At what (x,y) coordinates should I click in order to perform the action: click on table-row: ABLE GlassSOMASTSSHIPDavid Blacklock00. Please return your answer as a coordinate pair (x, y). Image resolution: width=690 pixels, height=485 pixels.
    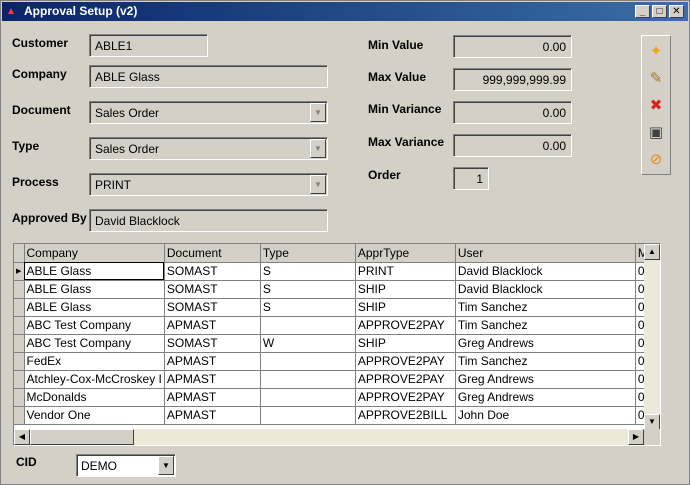
    Looking at the image, I should click on (334, 289).